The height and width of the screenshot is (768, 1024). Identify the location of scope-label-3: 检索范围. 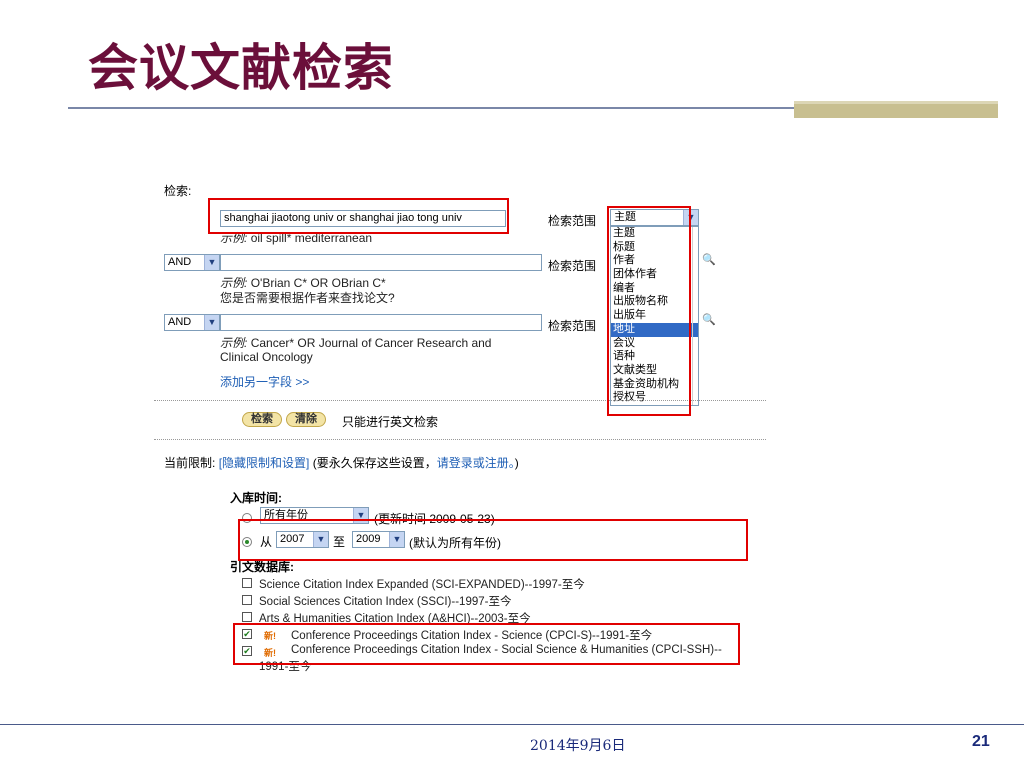
(572, 326).